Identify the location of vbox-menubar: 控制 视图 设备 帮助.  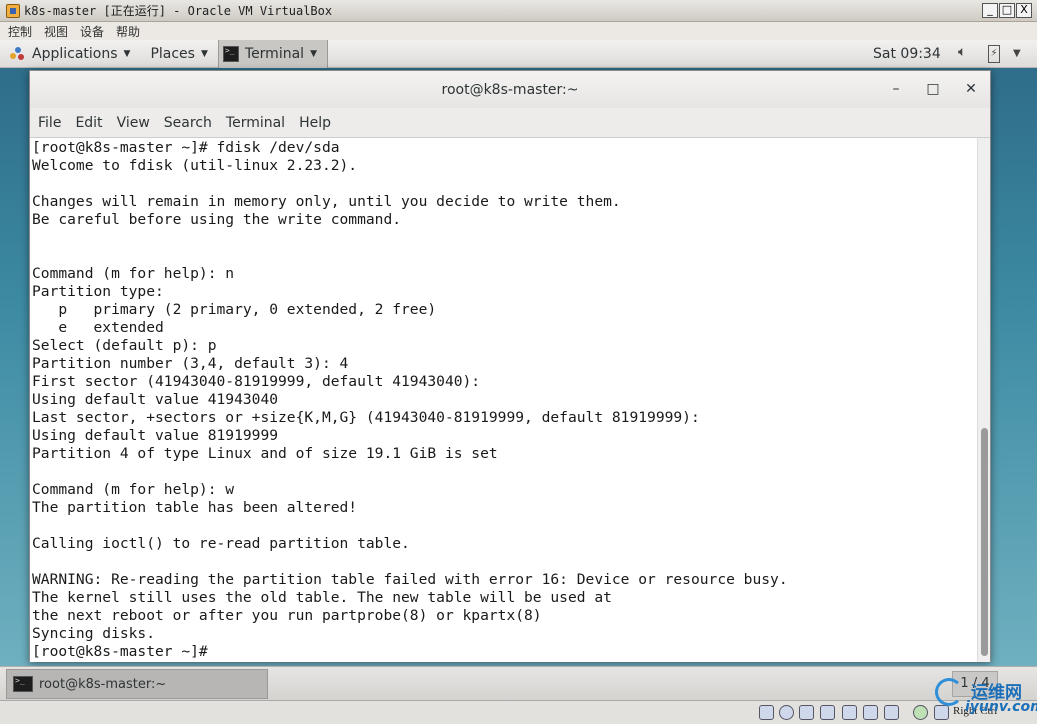
(518, 31).